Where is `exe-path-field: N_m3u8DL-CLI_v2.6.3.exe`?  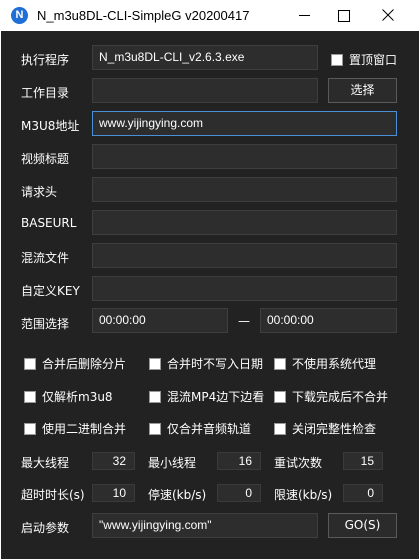
exe-path-field: N_m3u8DL-CLI_v2.6.3.exe is located at coordinates (205, 57).